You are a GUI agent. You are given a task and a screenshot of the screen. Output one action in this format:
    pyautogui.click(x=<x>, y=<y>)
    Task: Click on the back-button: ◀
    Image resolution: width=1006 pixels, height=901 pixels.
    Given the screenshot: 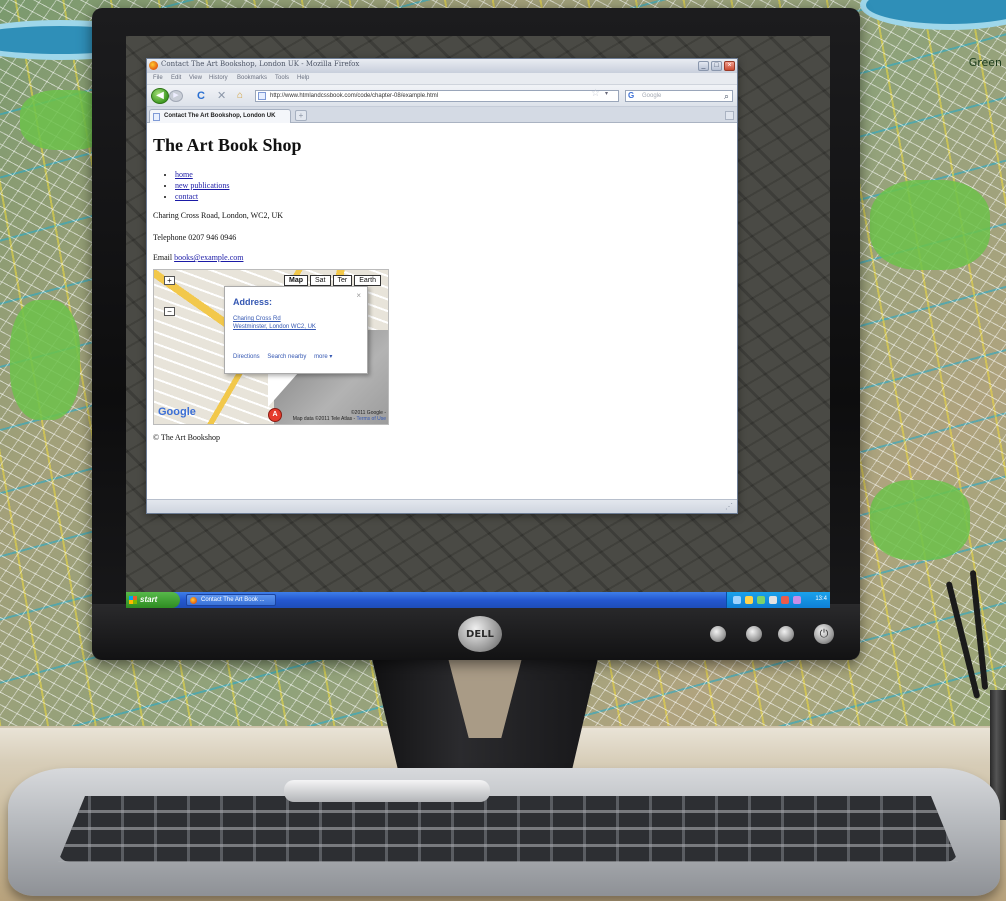 What is the action you would take?
    pyautogui.click(x=160, y=96)
    